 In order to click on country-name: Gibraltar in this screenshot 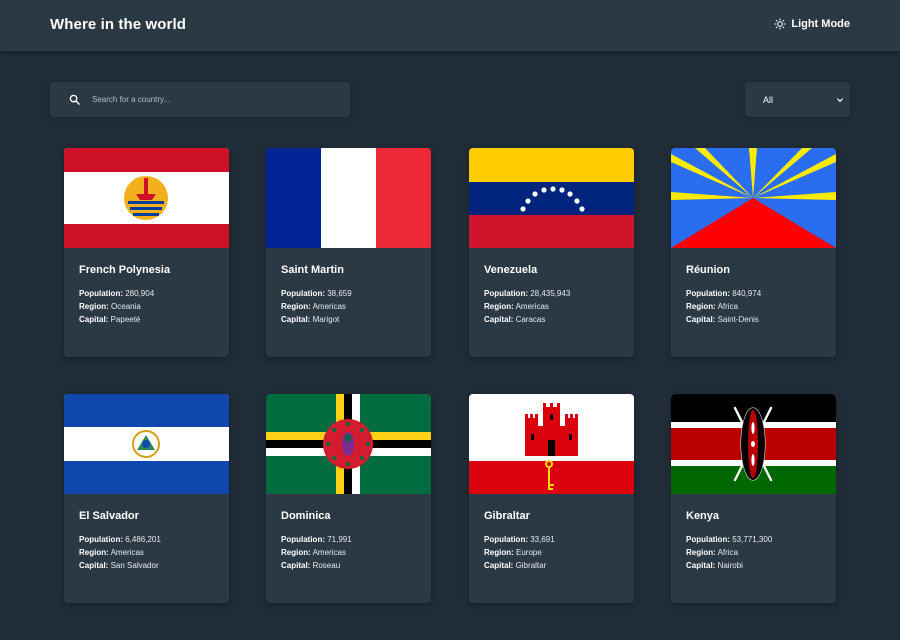, I will do `click(507, 516)`.